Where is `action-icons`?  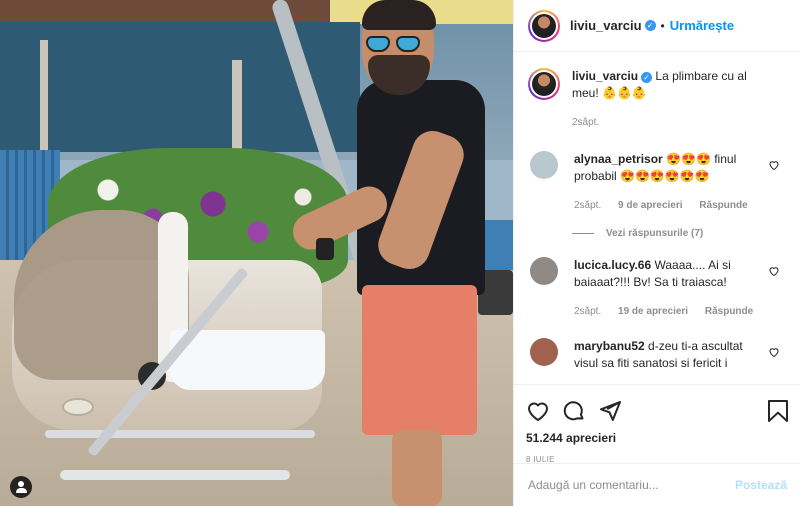
action-icons is located at coordinates (657, 411).